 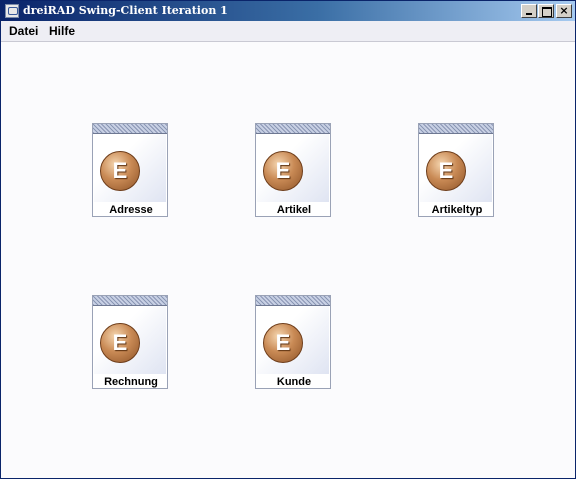 I want to click on minimize-icon, so click(x=529, y=14).